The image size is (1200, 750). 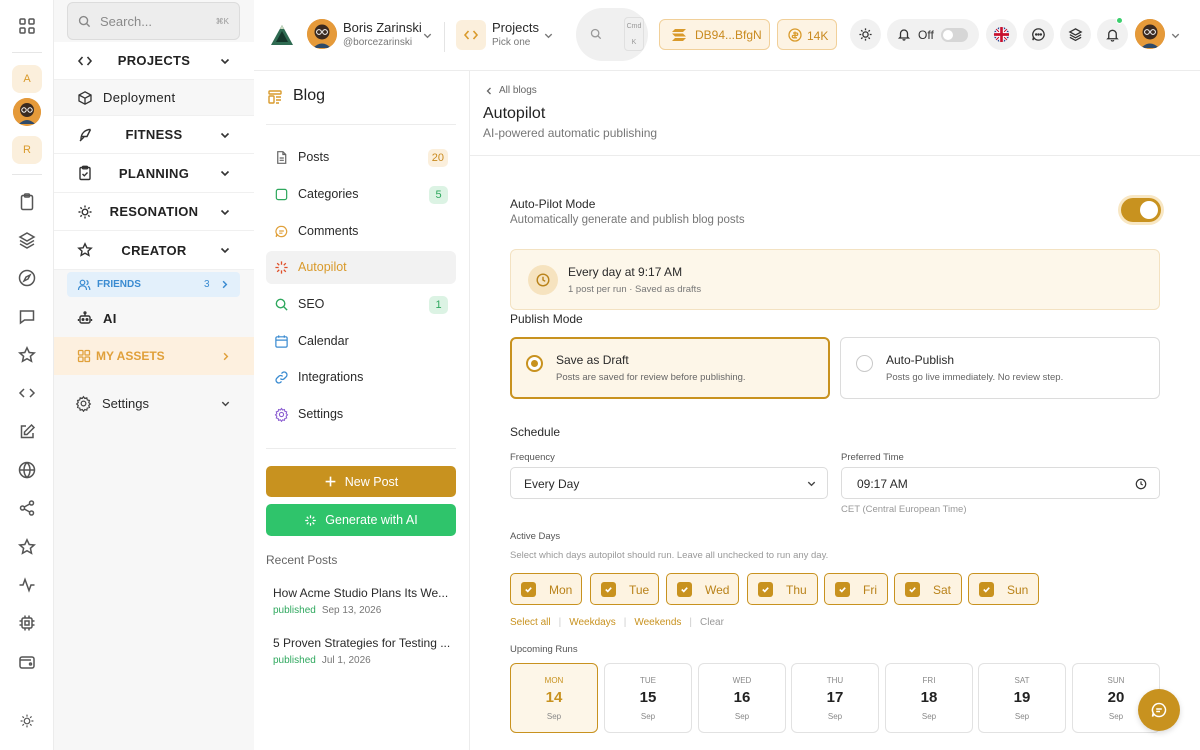 What do you see at coordinates (361, 231) in the screenshot?
I see `blog-menu-comments: Comments` at bounding box center [361, 231].